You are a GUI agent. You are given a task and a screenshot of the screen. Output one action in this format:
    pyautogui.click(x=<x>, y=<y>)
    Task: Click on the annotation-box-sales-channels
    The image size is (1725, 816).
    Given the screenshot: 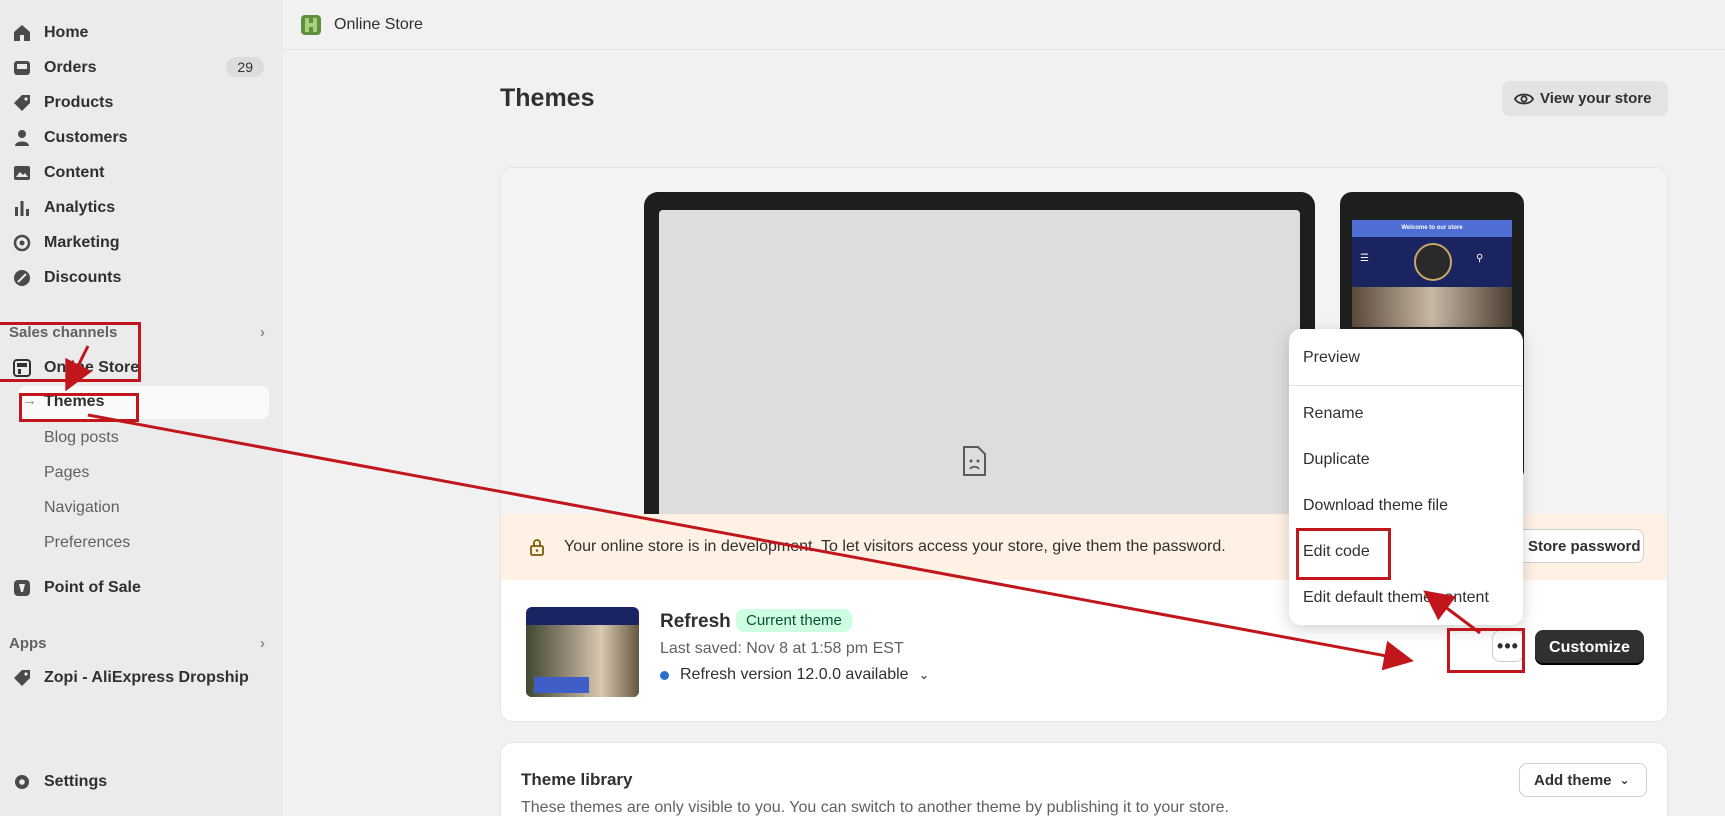 What is the action you would take?
    pyautogui.click(x=70, y=352)
    